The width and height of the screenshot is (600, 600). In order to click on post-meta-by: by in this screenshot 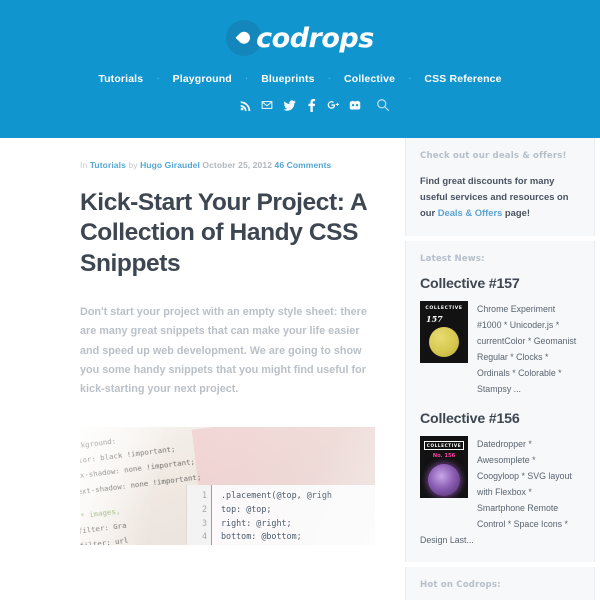, I will do `click(133, 165)`.